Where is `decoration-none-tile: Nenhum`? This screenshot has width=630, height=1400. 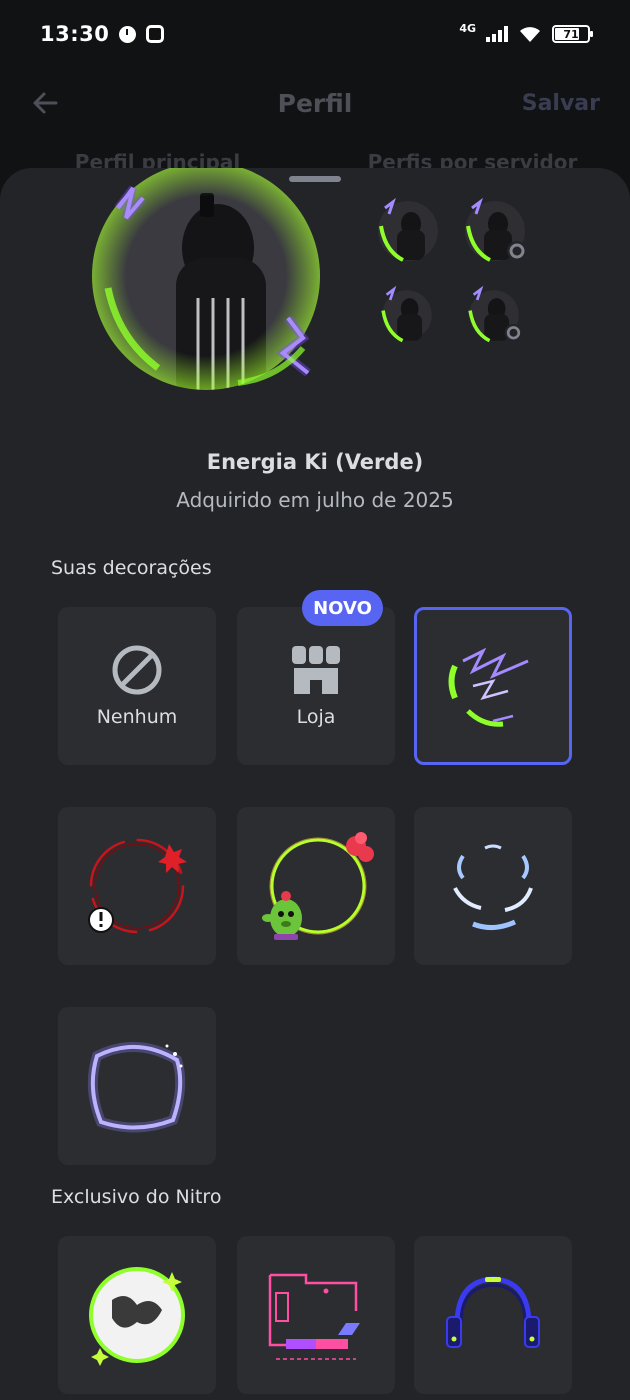 decoration-none-tile: Nenhum is located at coordinates (137, 686).